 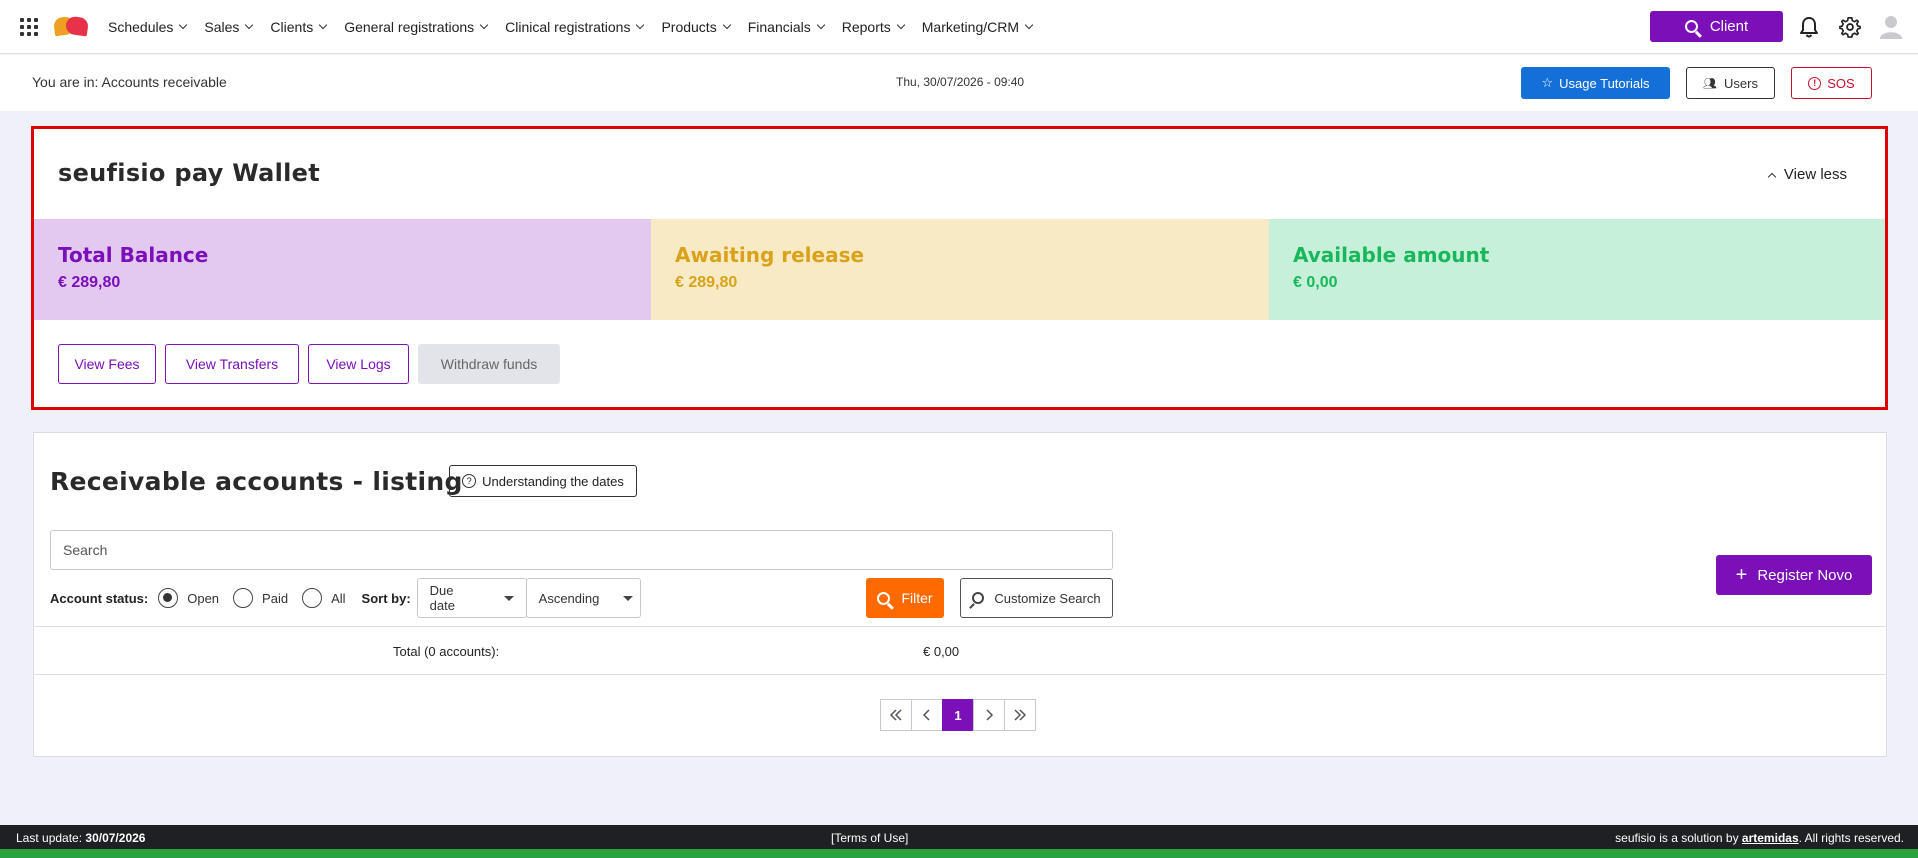 What do you see at coordinates (71, 27) in the screenshot?
I see `brand-logo` at bounding box center [71, 27].